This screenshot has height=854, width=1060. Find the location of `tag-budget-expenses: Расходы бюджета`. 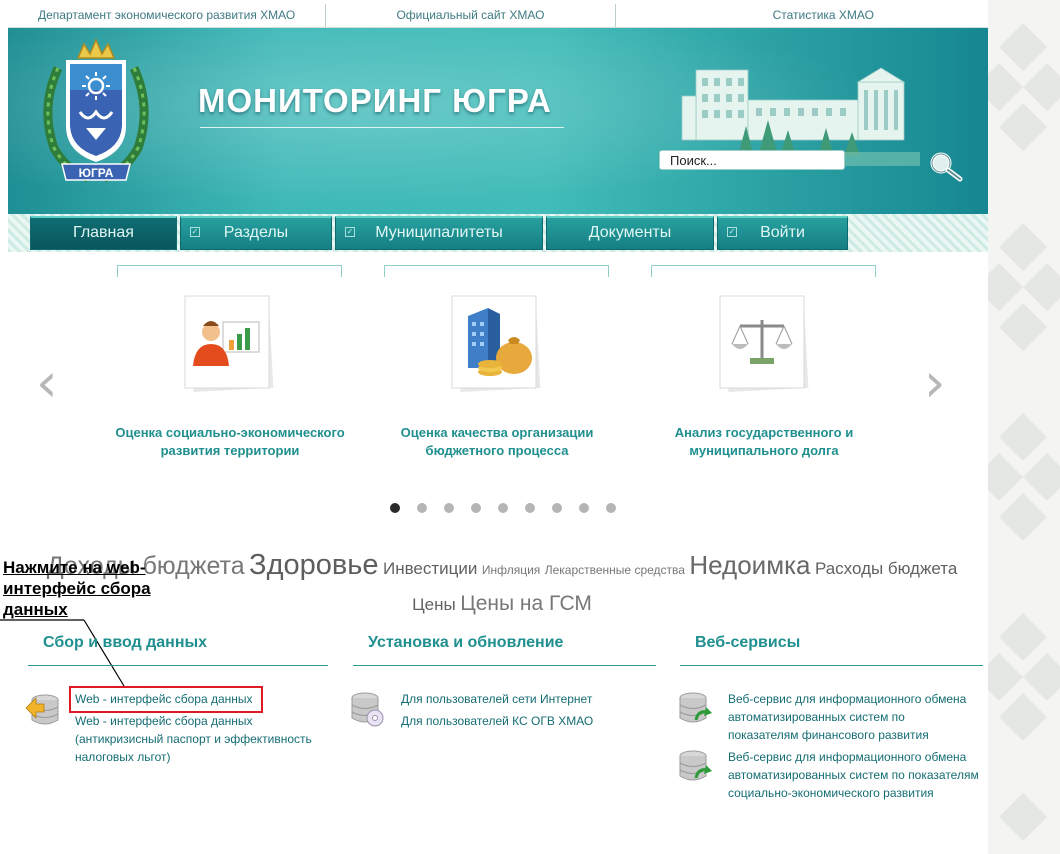

tag-budget-expenses: Расходы бюджета is located at coordinates (886, 568).